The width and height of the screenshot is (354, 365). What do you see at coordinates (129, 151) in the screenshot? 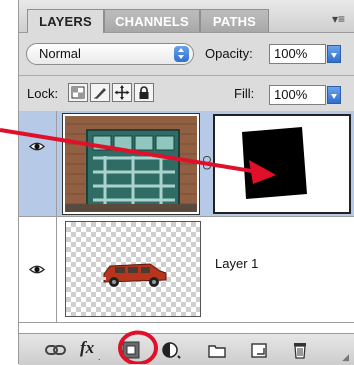
I see `annotation-arrow-line` at bounding box center [129, 151].